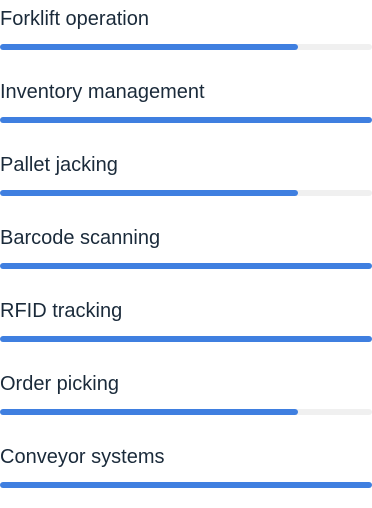  Describe the element at coordinates (59, 384) in the screenshot. I see `skill-label: Order picking` at that location.